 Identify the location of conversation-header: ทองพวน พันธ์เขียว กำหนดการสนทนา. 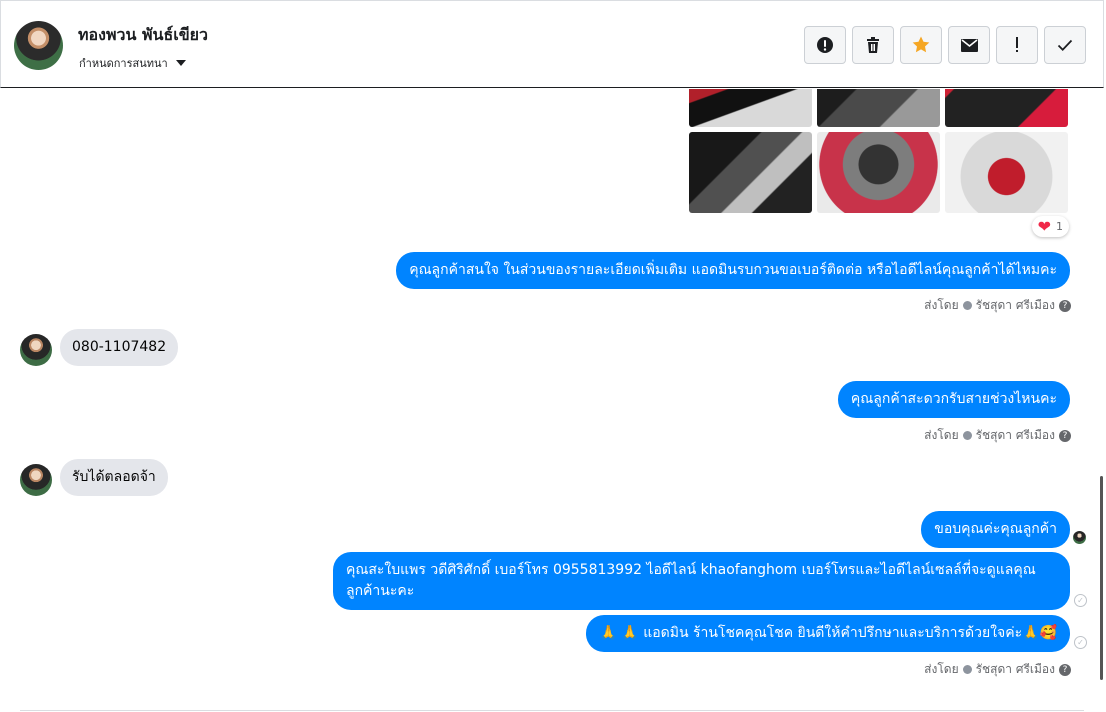
(552, 44).